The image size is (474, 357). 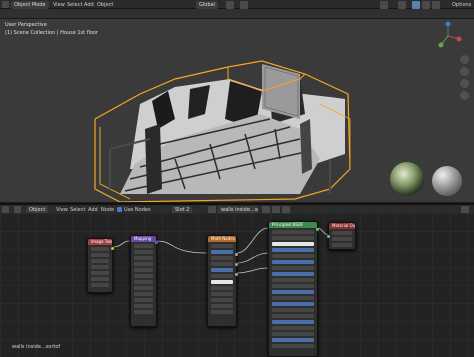 What do you see at coordinates (207, 5) in the screenshot?
I see `transform-orientation-dropdown: Global` at bounding box center [207, 5].